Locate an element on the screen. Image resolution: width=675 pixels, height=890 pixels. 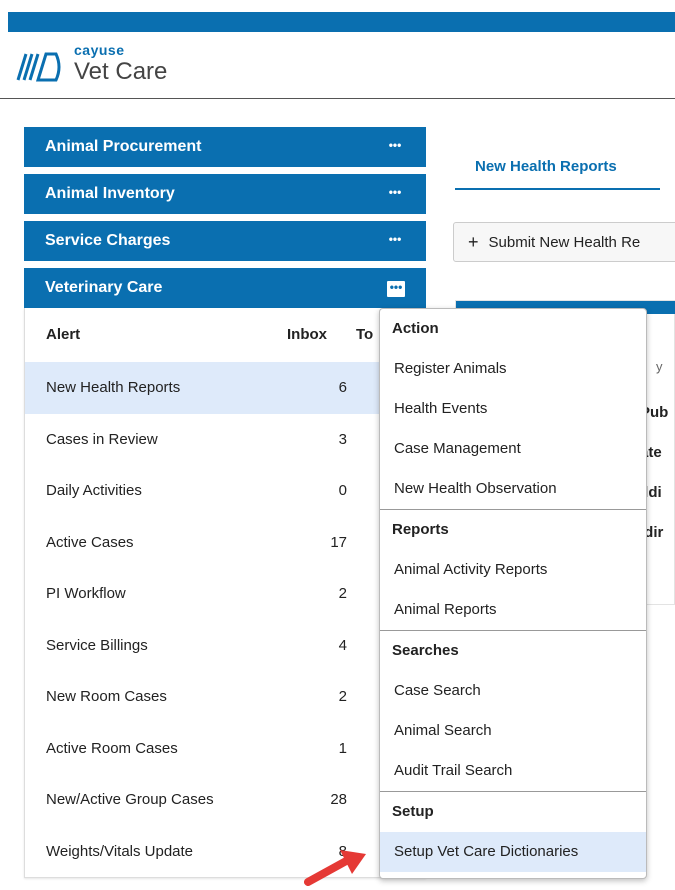
active-tab-indicator is located at coordinates (557, 189).